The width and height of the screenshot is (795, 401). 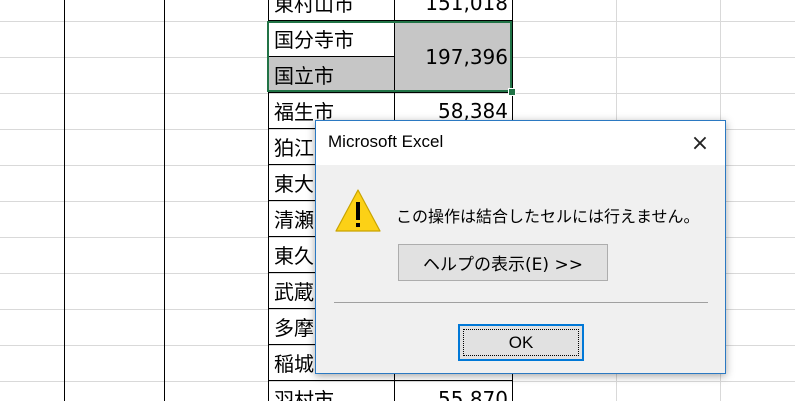 I want to click on dialog-message: この操作は結合したセルには行えません。, so click(x=548, y=216).